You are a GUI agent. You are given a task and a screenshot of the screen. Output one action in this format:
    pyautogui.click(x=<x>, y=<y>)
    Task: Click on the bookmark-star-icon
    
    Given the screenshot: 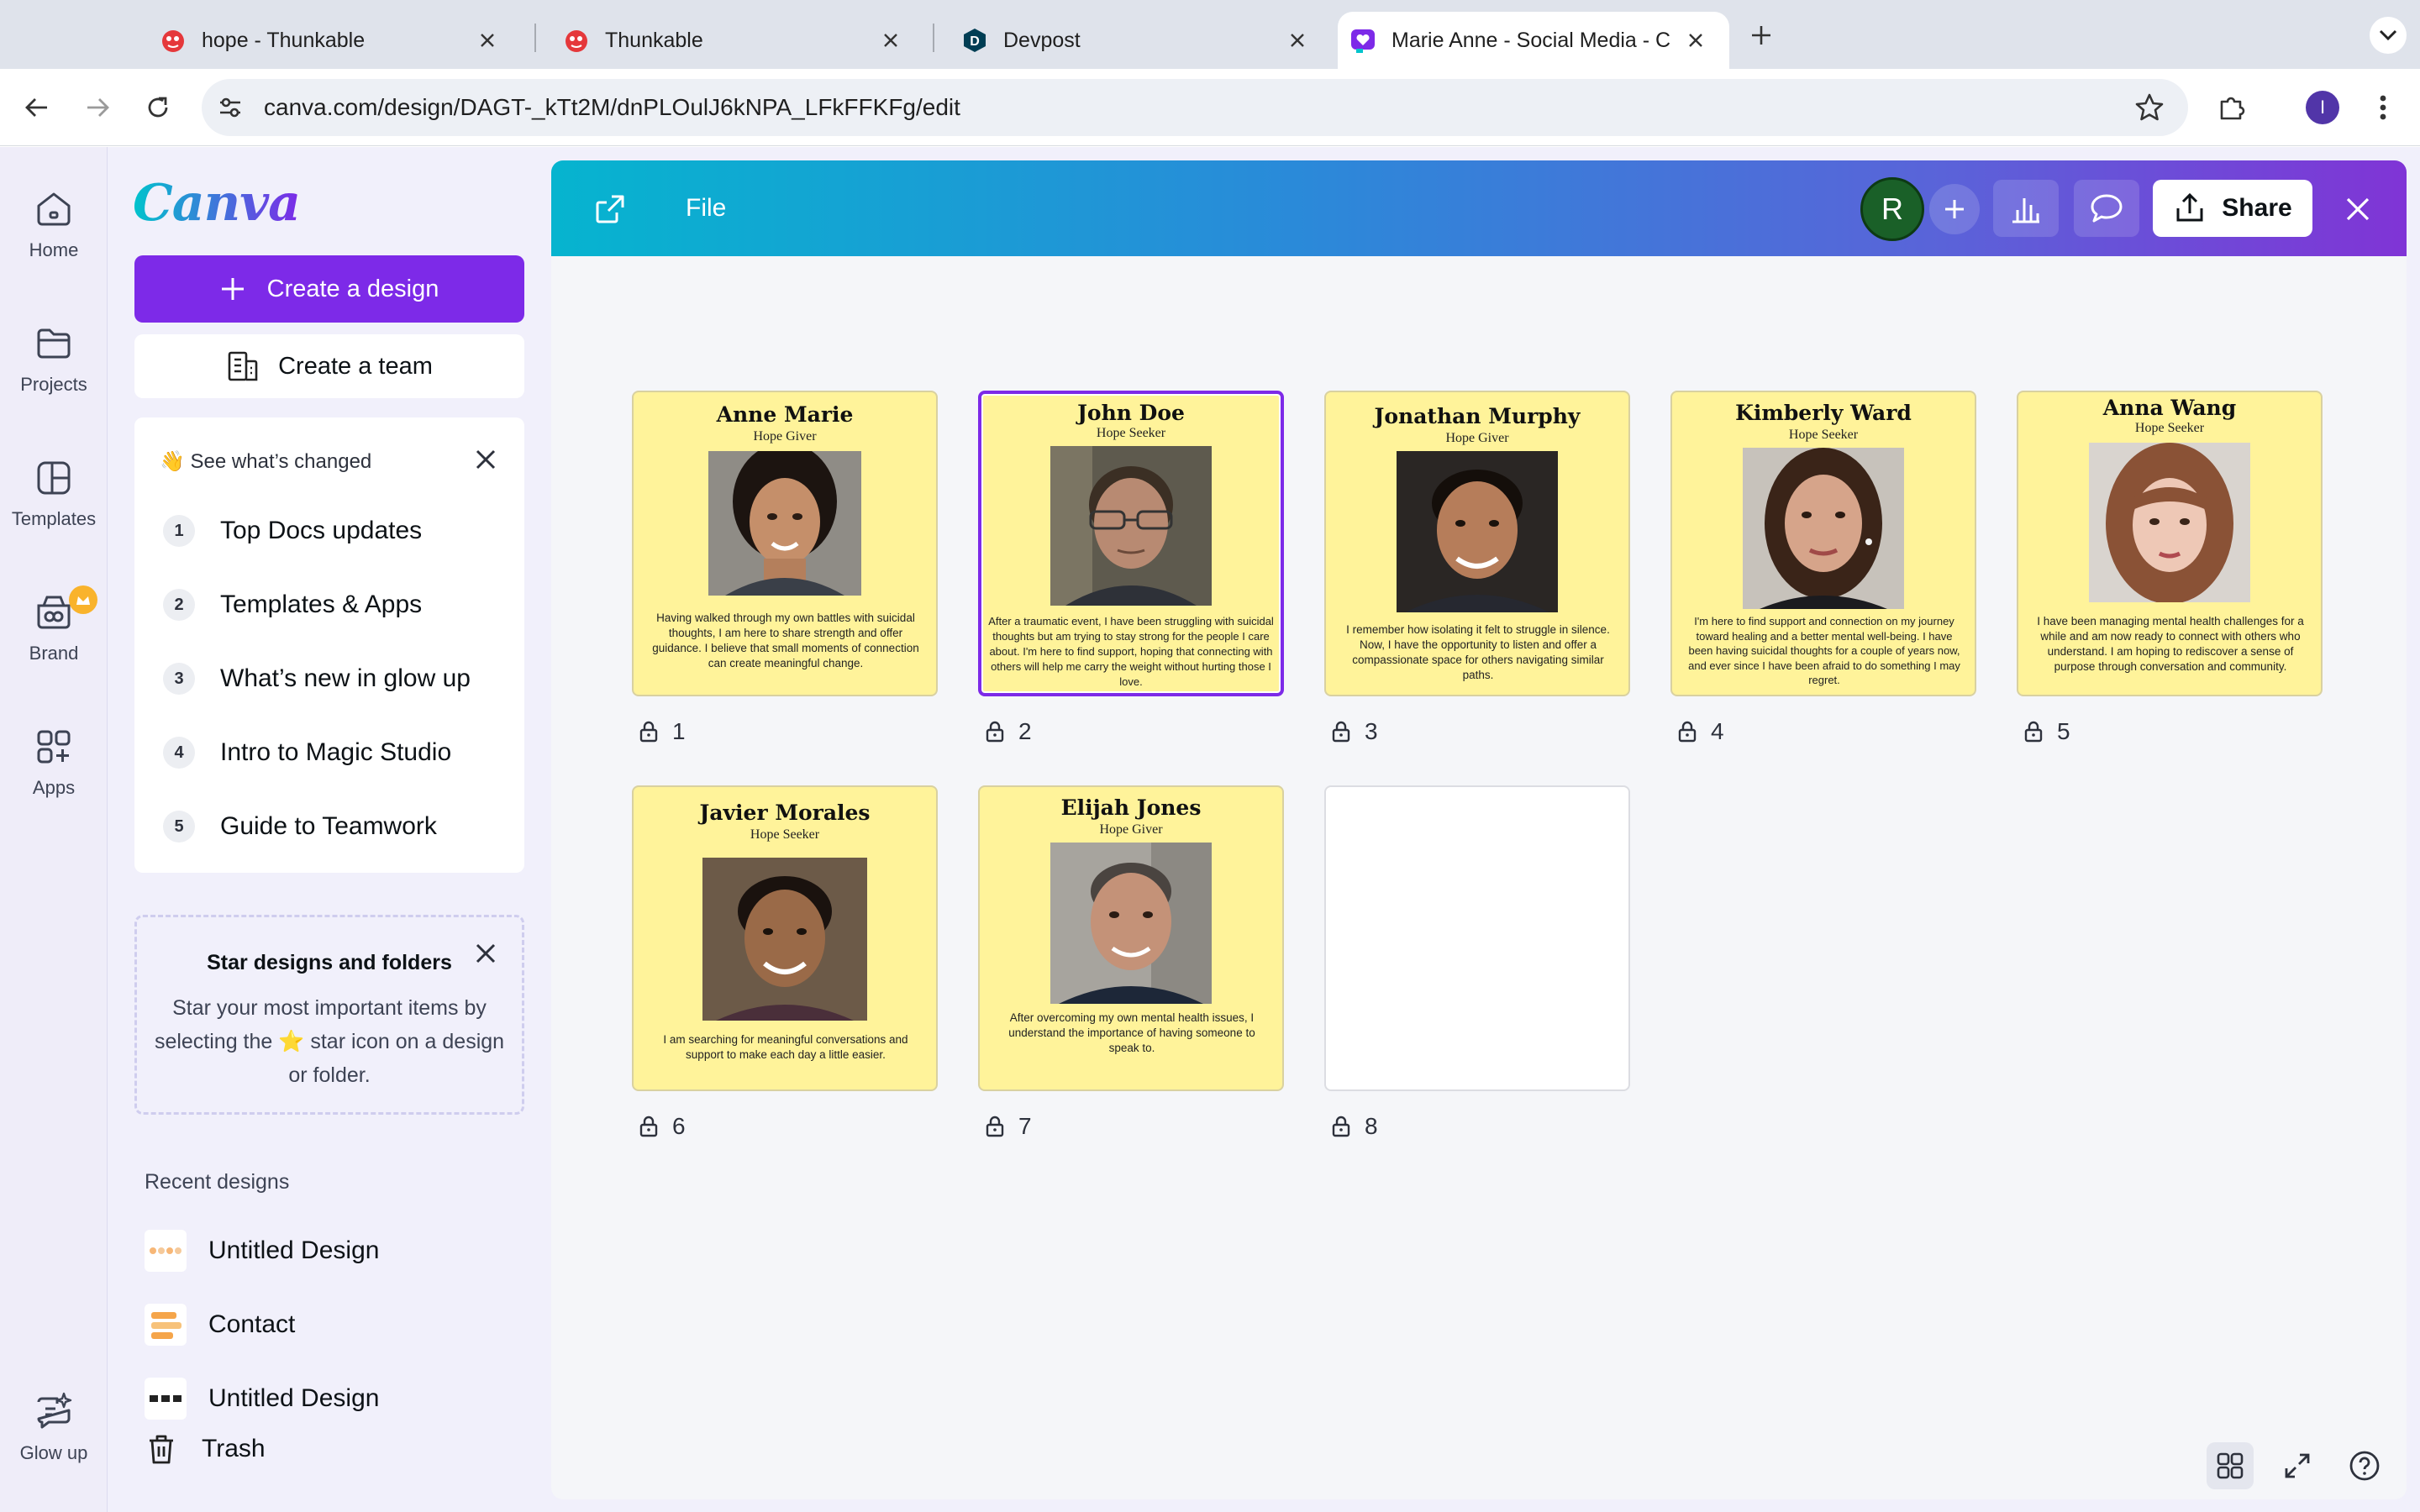 What is the action you would take?
    pyautogui.click(x=2149, y=107)
    